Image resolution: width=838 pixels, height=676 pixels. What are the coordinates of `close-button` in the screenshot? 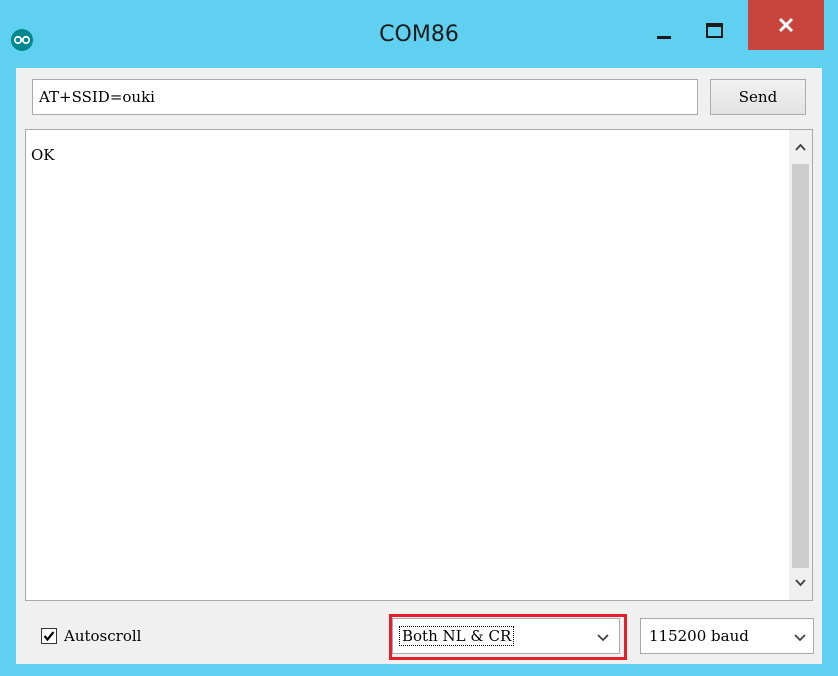 It's located at (786, 25).